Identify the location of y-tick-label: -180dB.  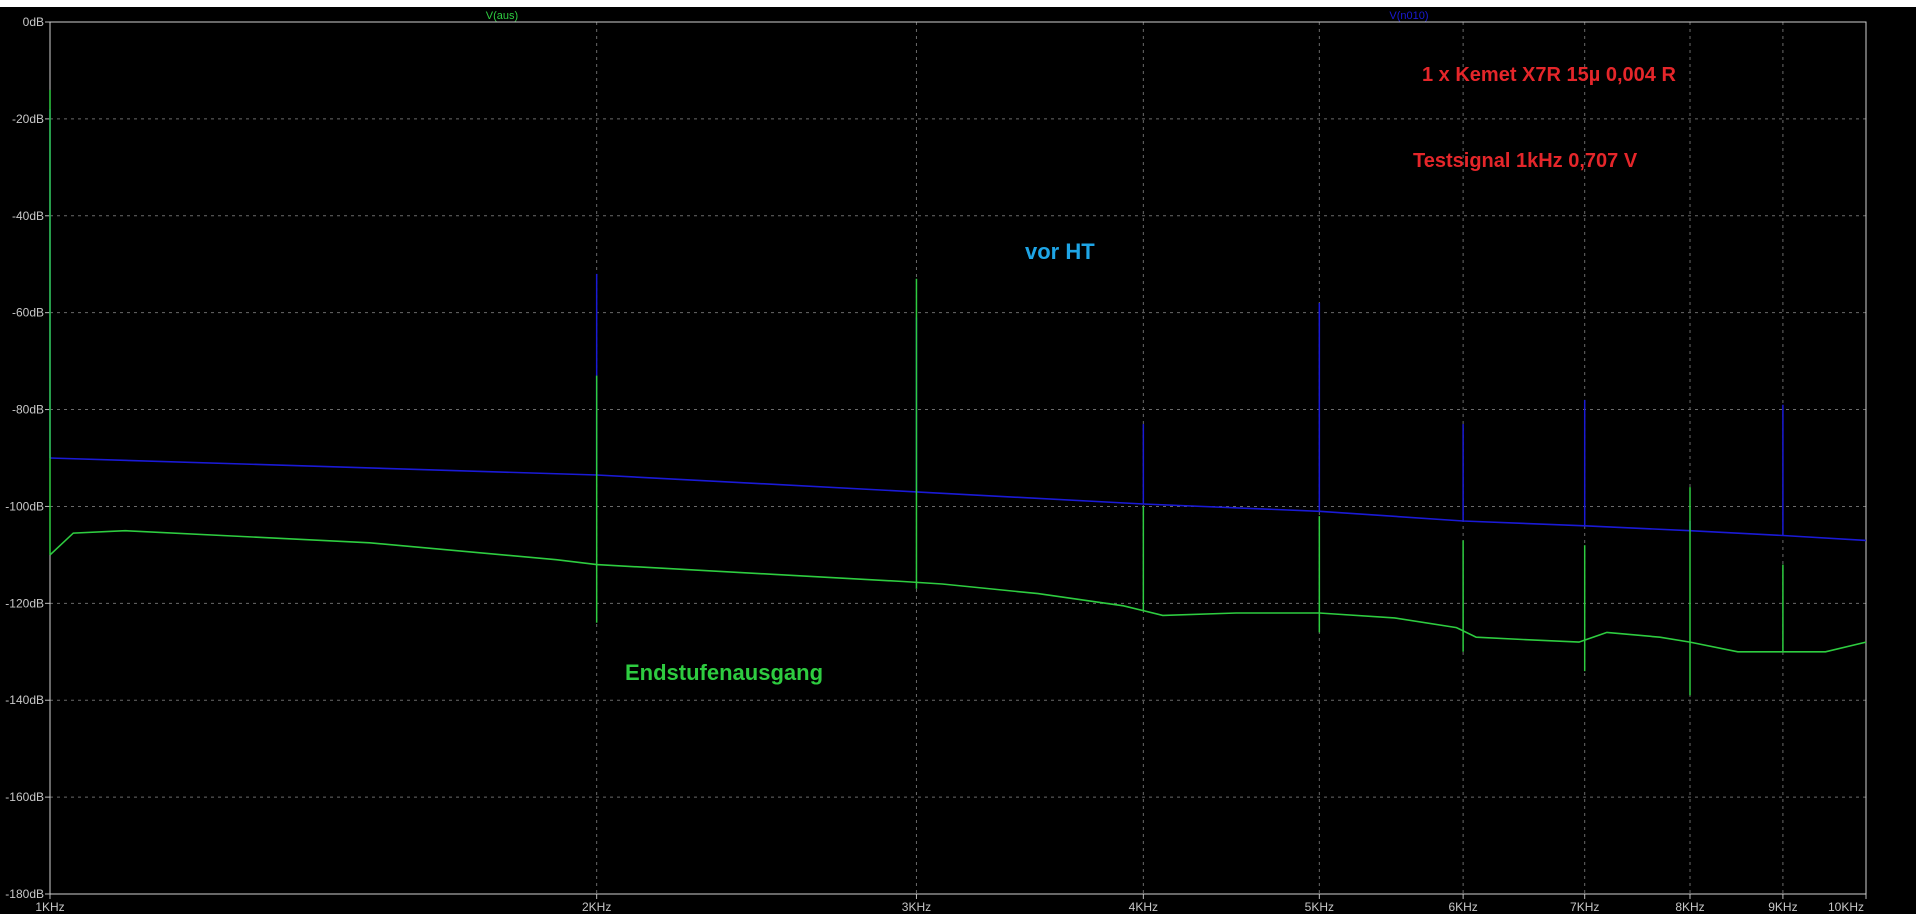
(24, 894).